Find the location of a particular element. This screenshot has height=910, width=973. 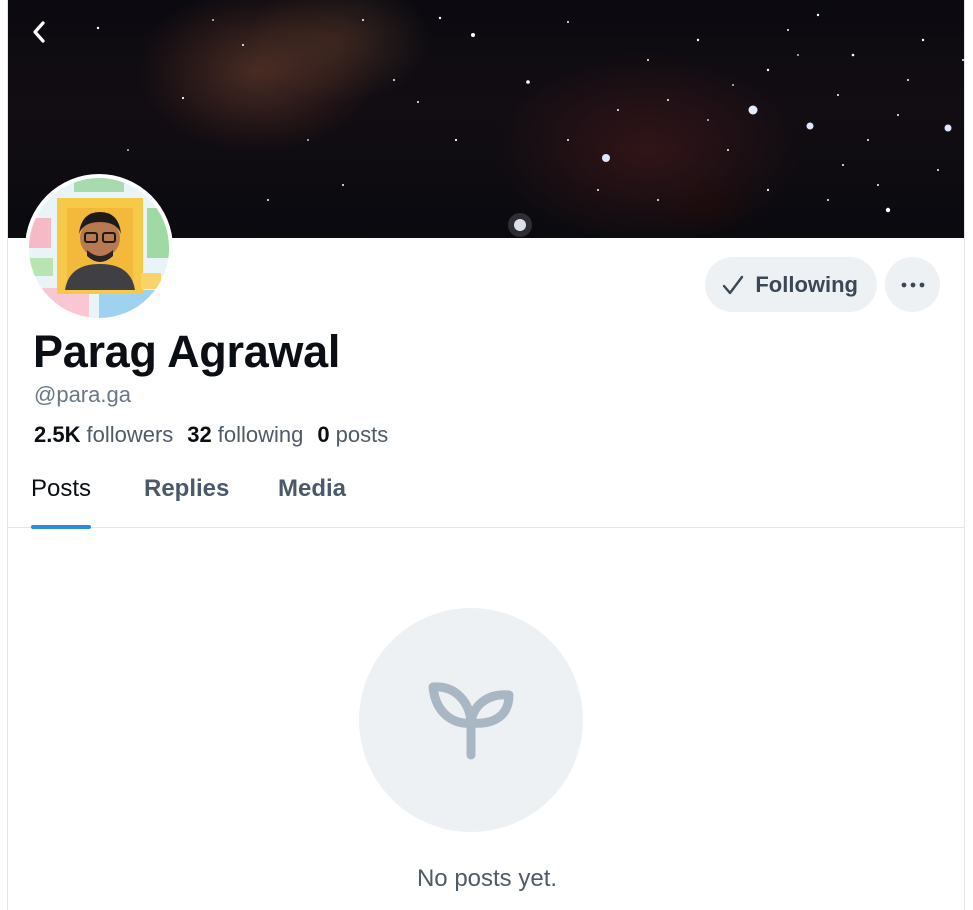

empty-state-icon-circle is located at coordinates (471, 720).